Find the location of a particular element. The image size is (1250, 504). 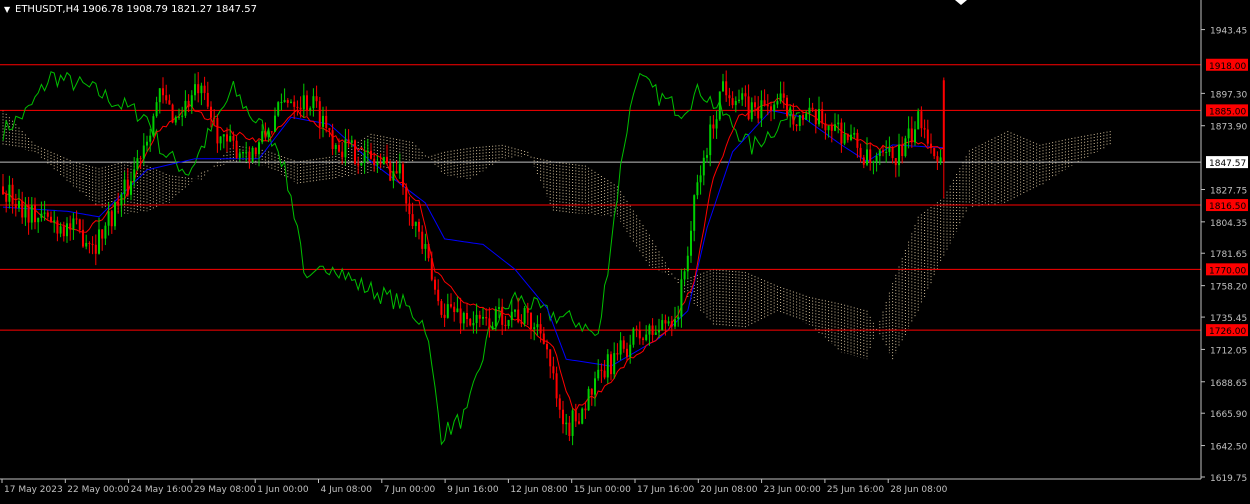

time-tick-label: 7 Jun 00:00 is located at coordinates (410, 490).